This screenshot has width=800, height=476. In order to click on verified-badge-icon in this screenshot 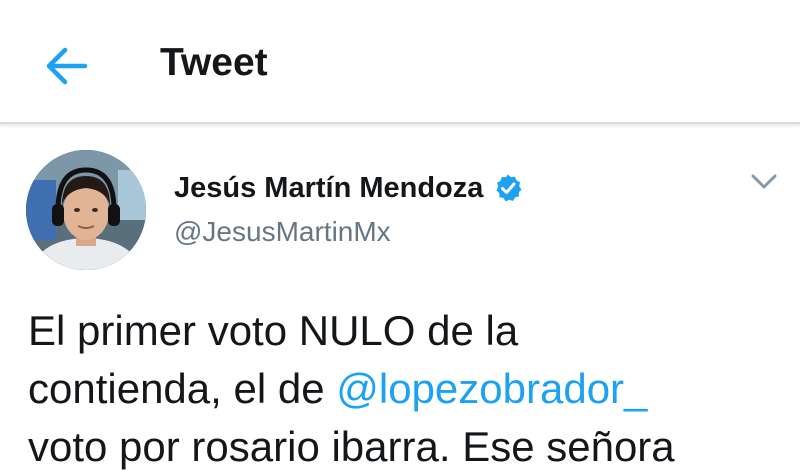, I will do `click(508, 188)`.